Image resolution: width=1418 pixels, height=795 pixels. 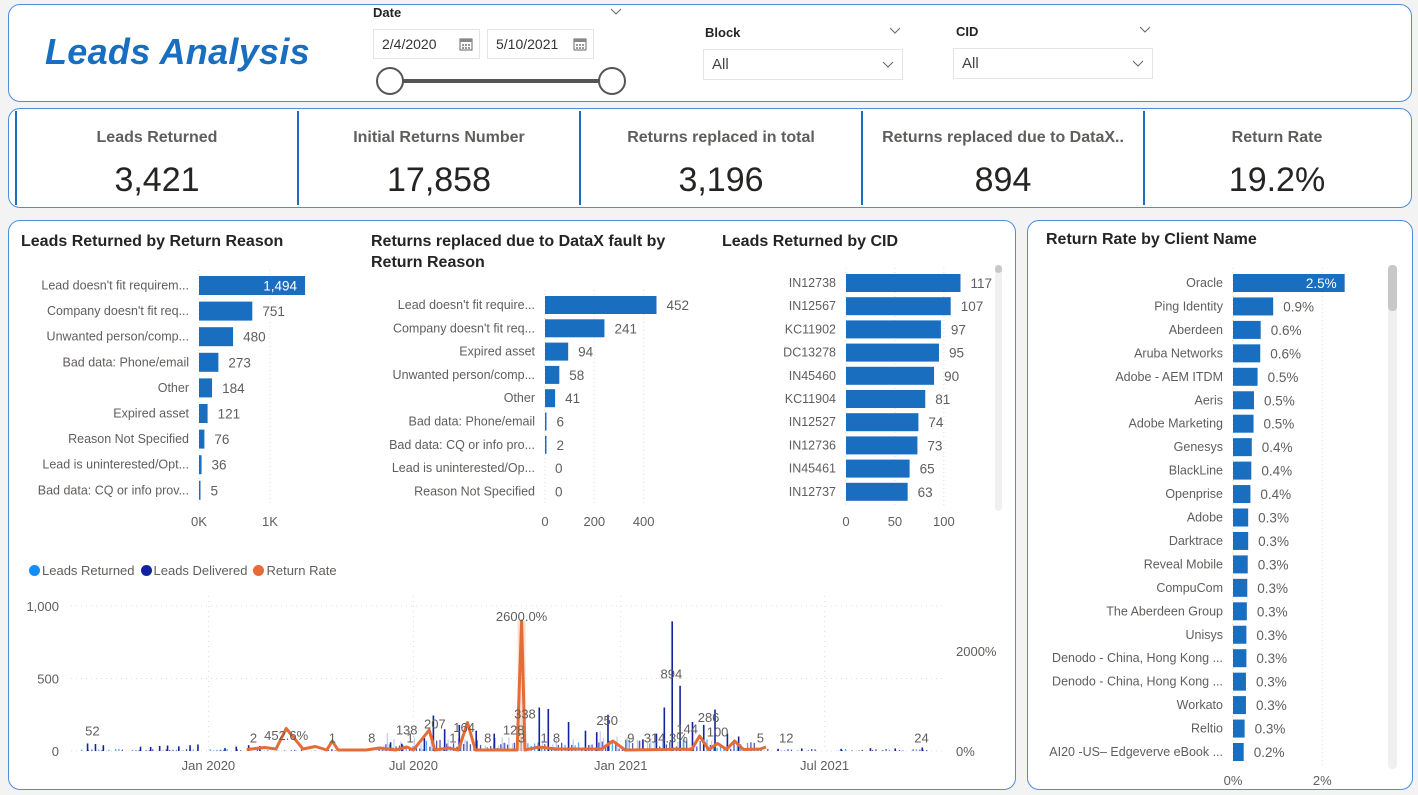 What do you see at coordinates (972, 306) in the screenshot?
I see `data-label: 107` at bounding box center [972, 306].